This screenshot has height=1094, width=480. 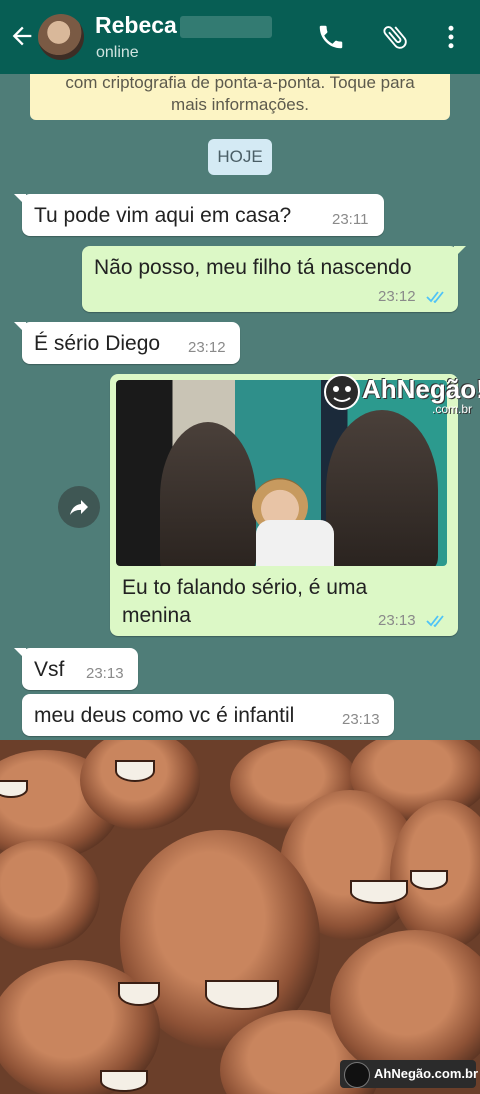 I want to click on message-incoming: meu deus como vc é infantil 23:13, so click(x=208, y=715).